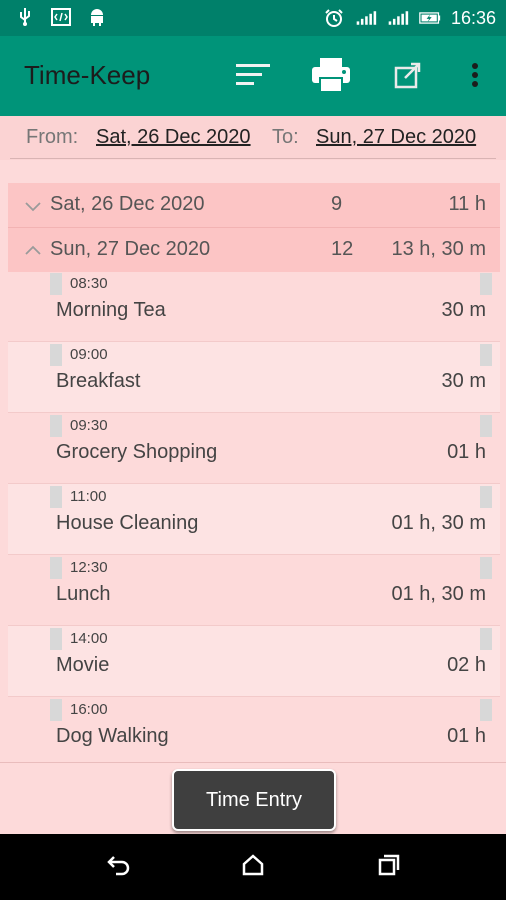 This screenshot has height=900, width=506. Describe the element at coordinates (111, 310) in the screenshot. I see `entry-name: Morning Tea` at that location.